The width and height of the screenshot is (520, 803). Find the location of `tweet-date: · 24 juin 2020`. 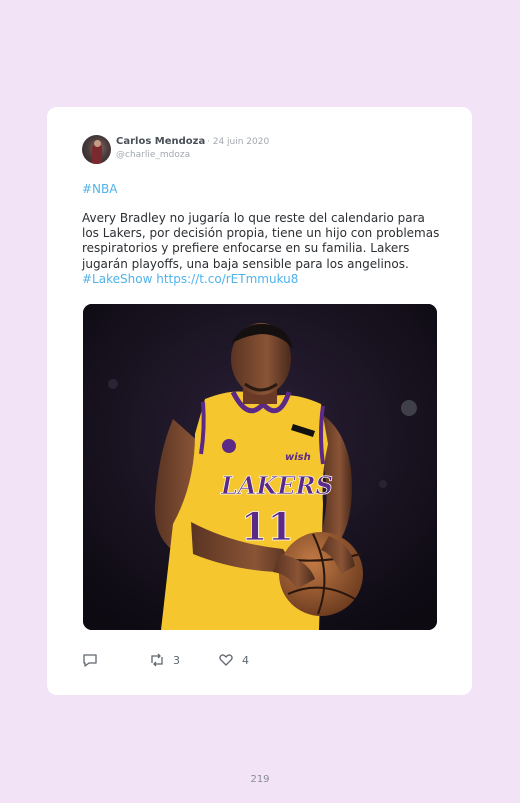

tweet-date: · 24 juin 2020 is located at coordinates (238, 142).